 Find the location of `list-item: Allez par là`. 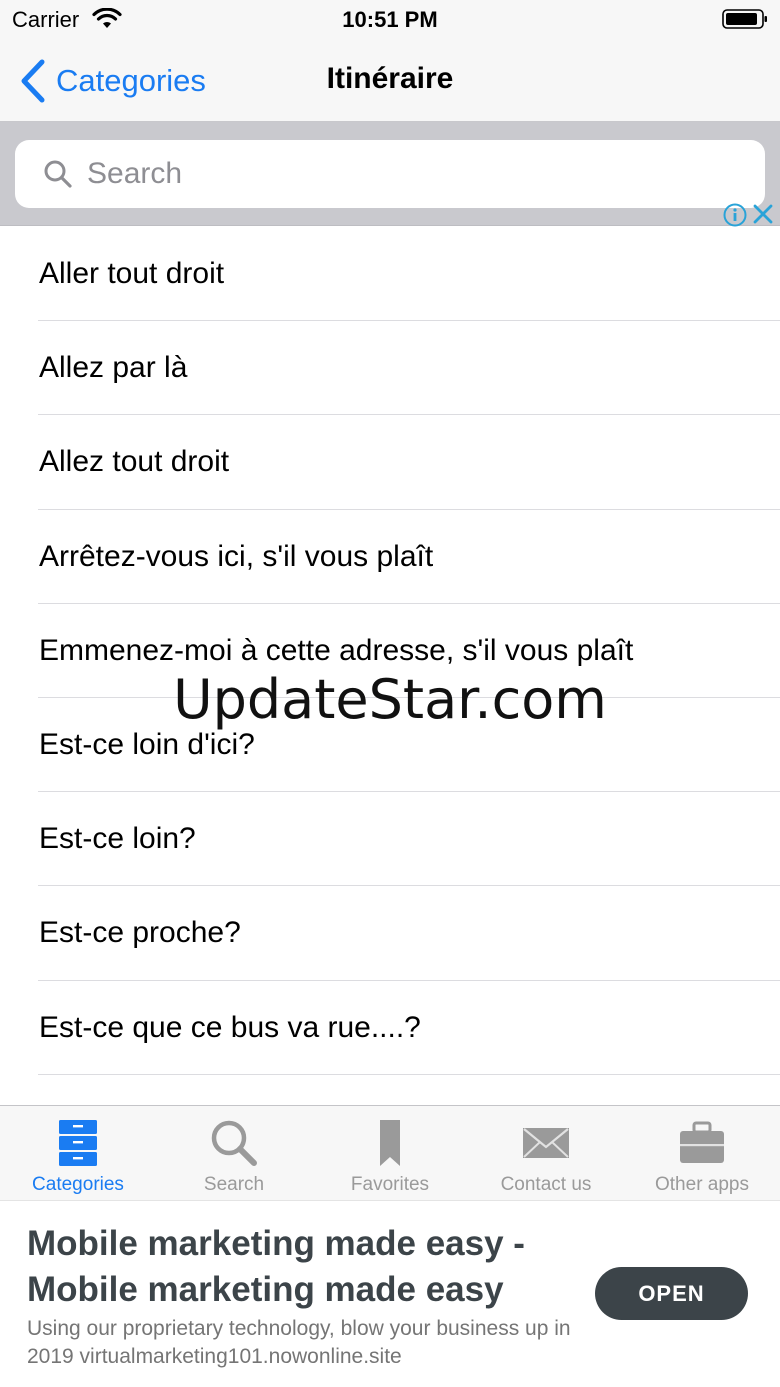

list-item: Allez par là is located at coordinates (390, 368).